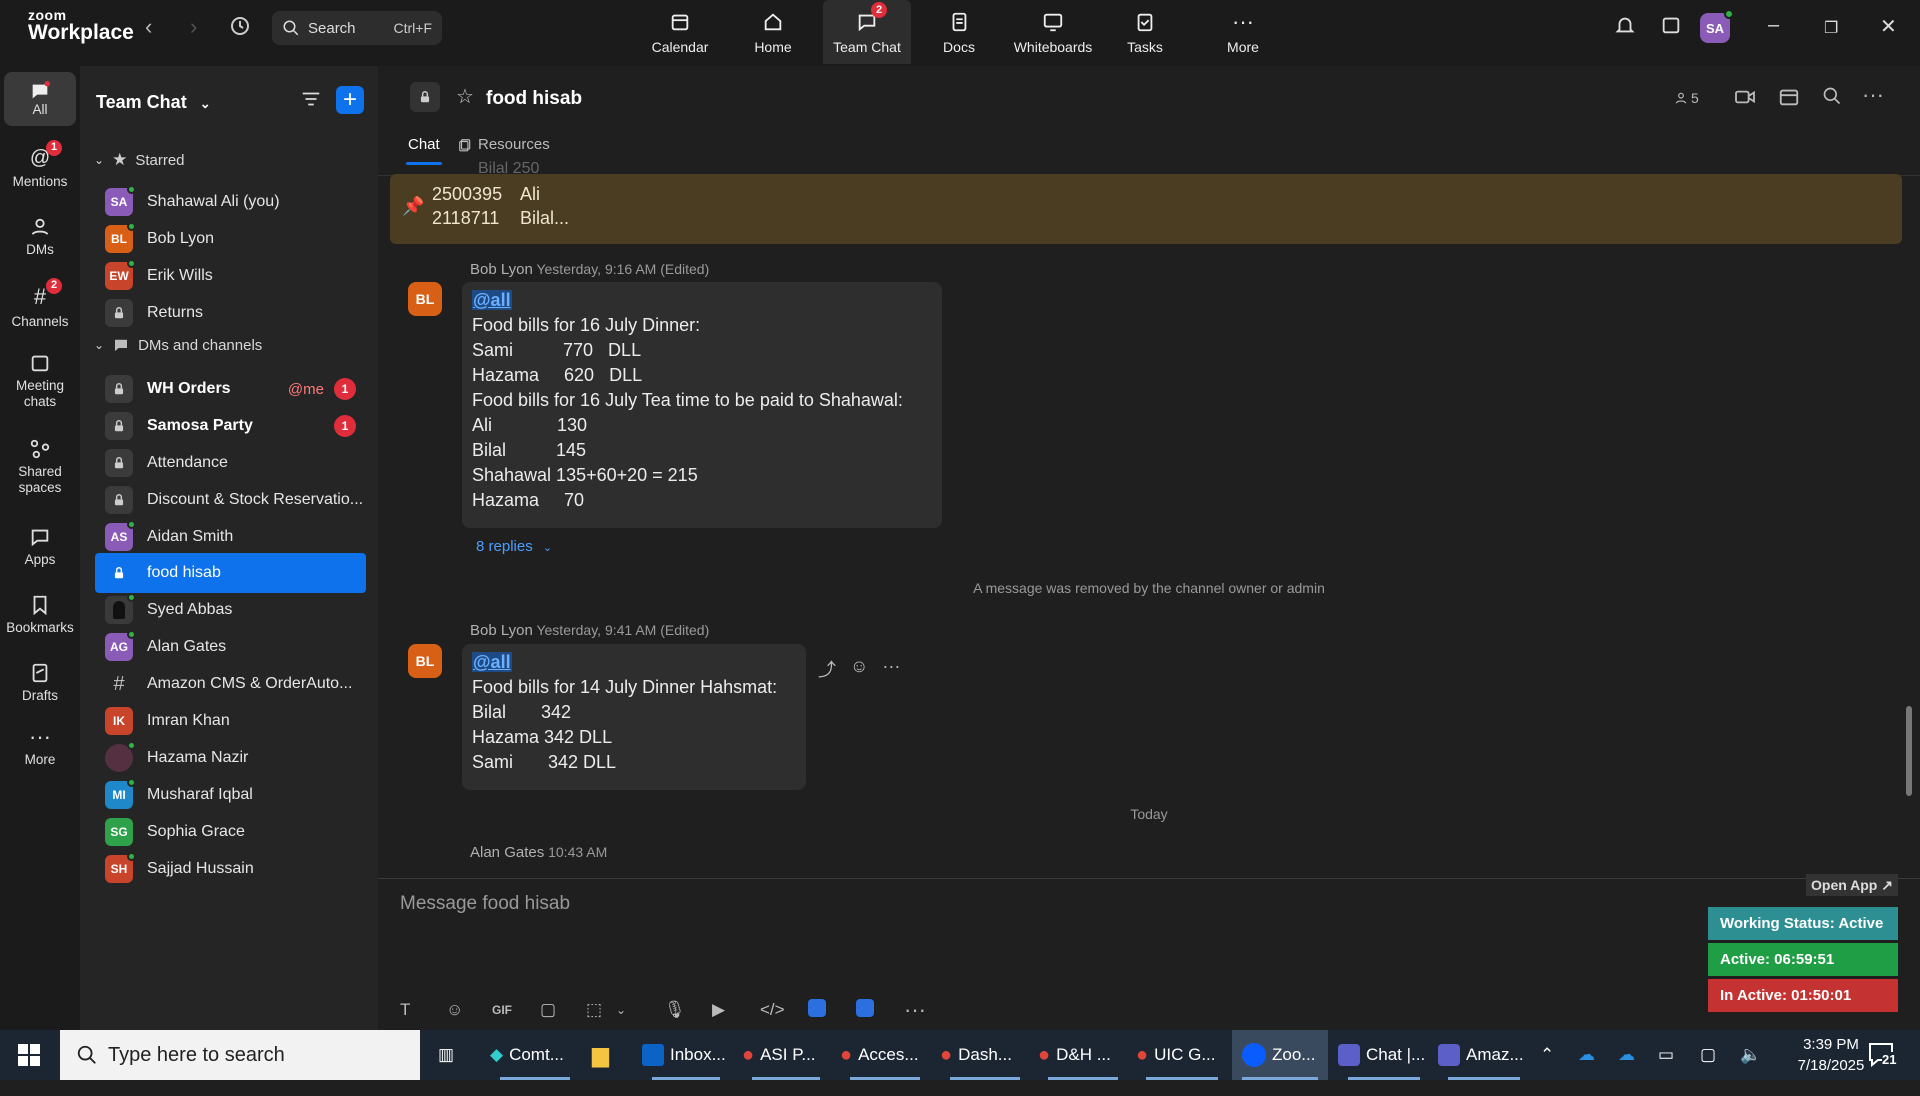 The width and height of the screenshot is (1920, 1096). I want to click on user-avatar: SA, so click(1717, 26).